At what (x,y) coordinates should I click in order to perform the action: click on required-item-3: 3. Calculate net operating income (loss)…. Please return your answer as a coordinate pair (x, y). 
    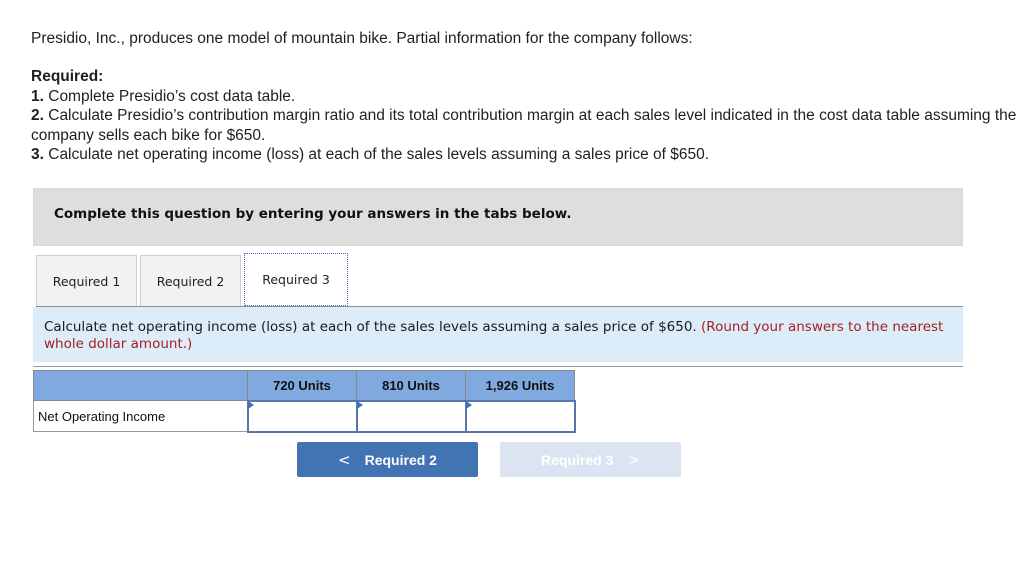
    Looking at the image, I should click on (370, 154).